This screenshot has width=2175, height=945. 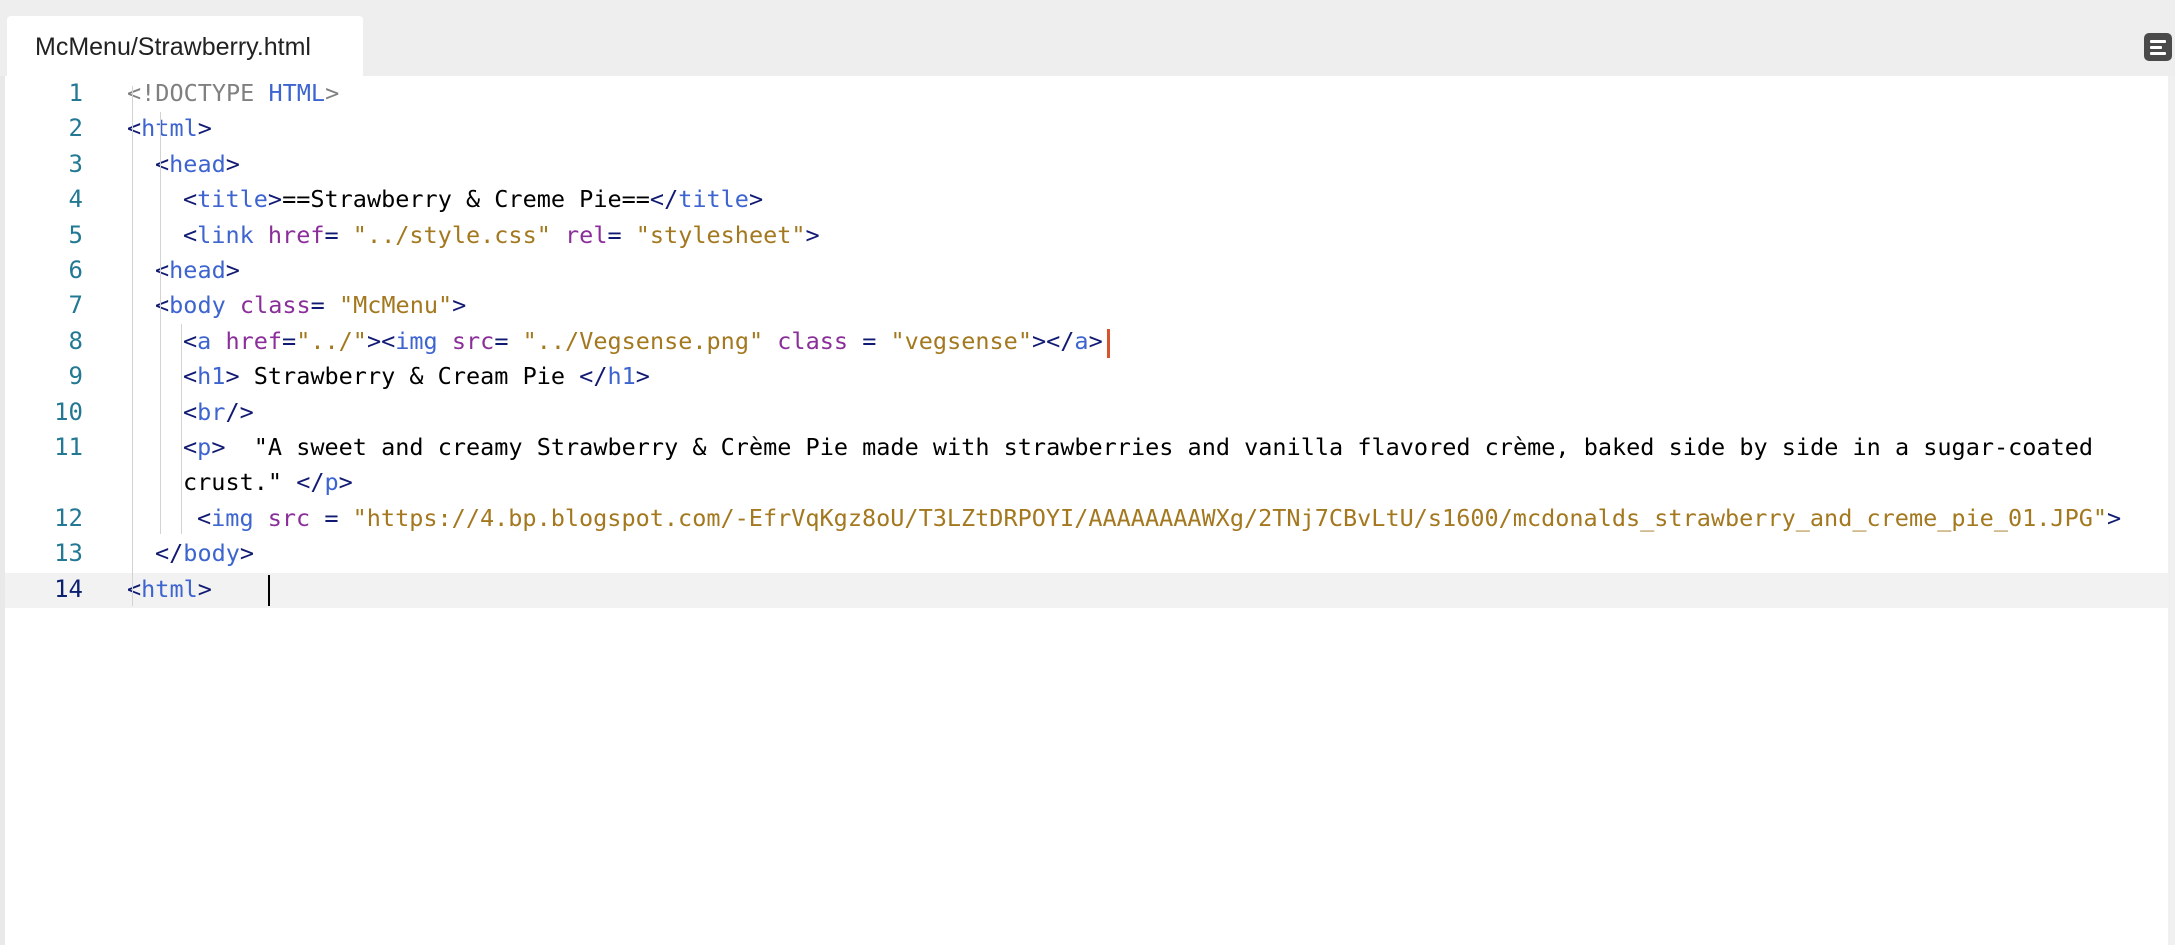 I want to click on text-cursor, so click(x=269, y=590).